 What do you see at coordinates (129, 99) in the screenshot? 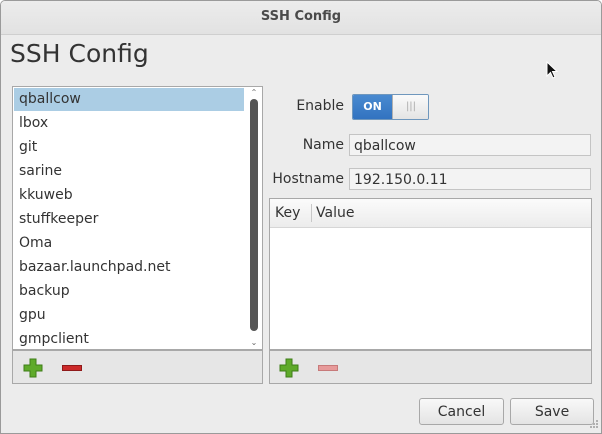
I see `host-list-item: qballcow` at bounding box center [129, 99].